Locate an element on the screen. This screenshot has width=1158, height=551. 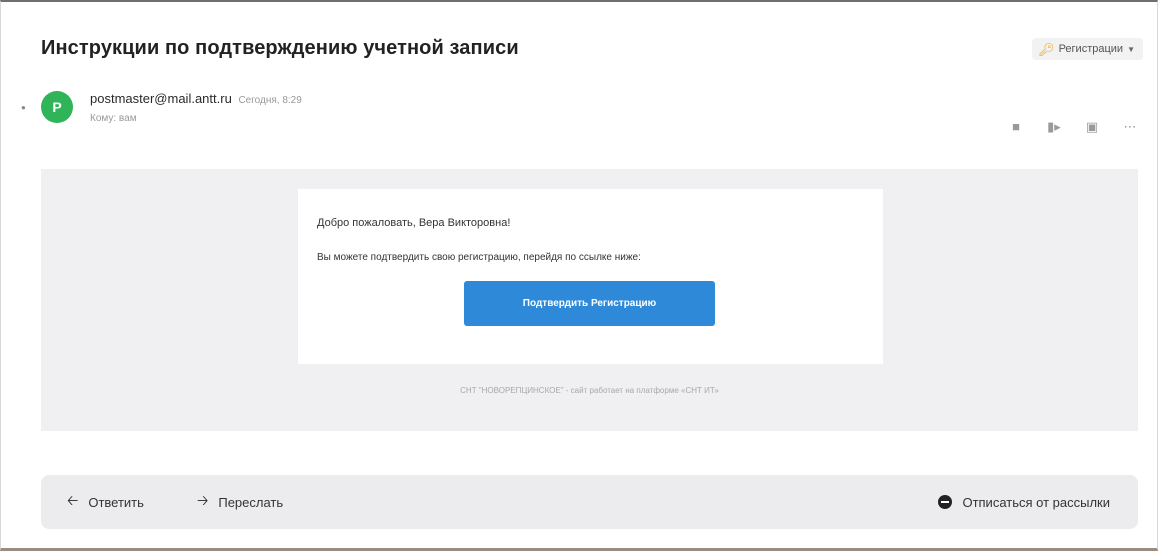
minus-circle-icon is located at coordinates (945, 502).